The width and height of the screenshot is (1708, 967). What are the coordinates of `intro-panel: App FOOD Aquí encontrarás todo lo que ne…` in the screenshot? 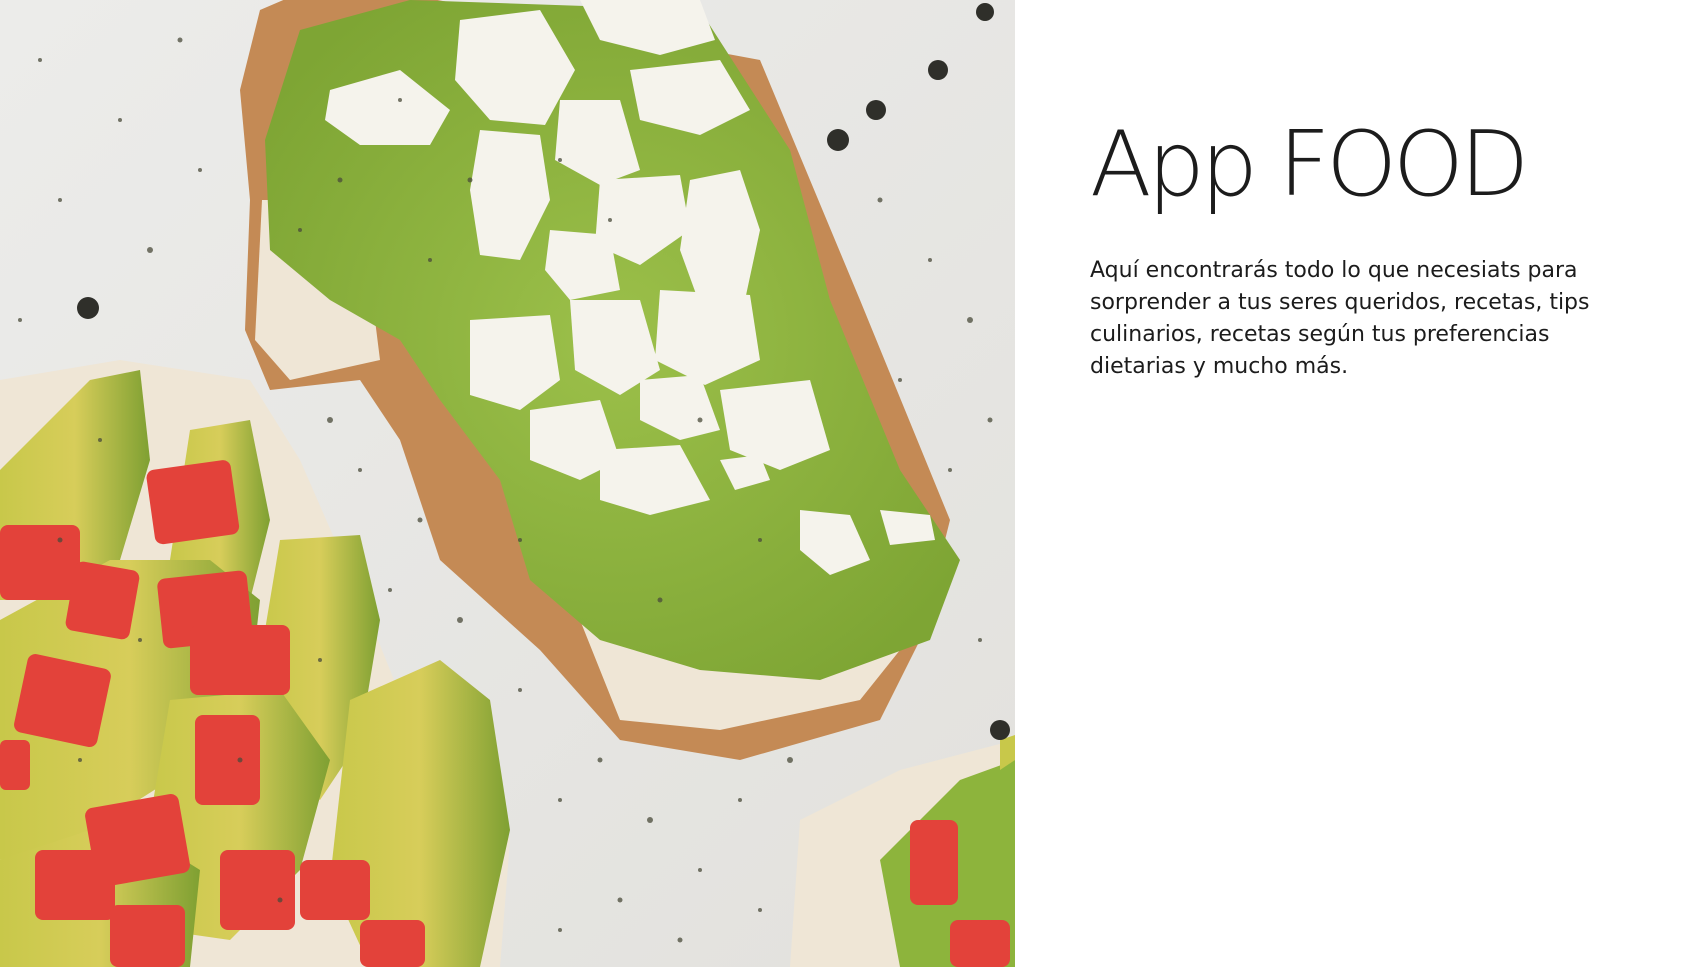 It's located at (1370, 251).